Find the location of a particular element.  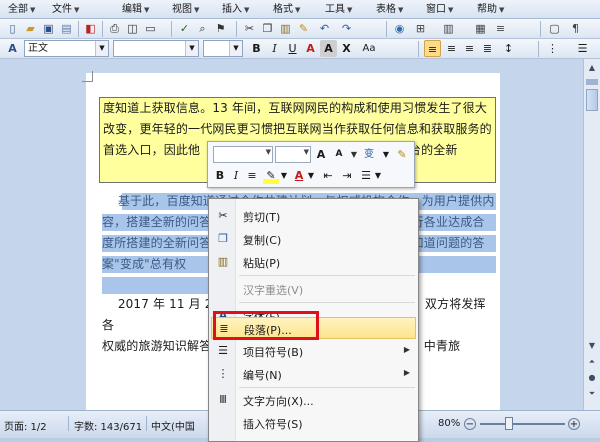

underline-button: U is located at coordinates (292, 48).